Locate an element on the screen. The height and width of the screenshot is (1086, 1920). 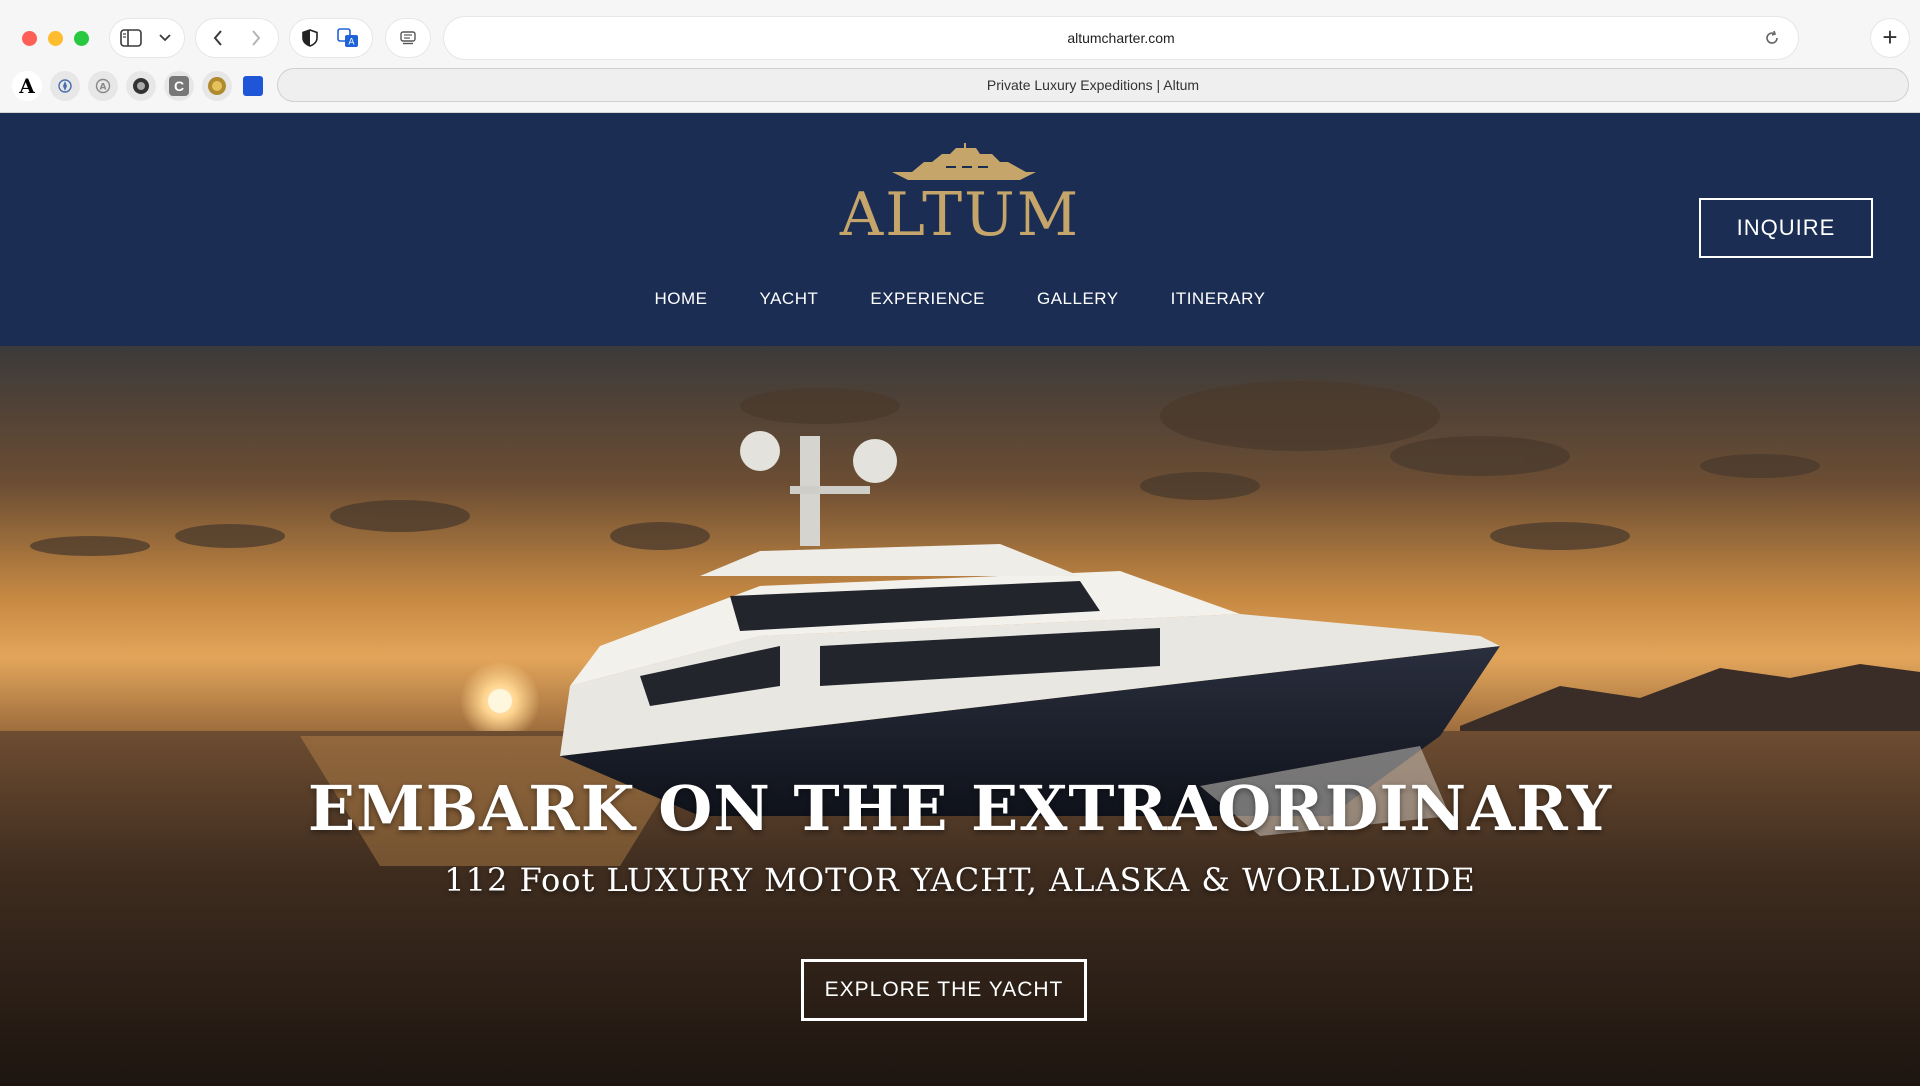
favorite-seal-icon: A is located at coordinates (103, 86).